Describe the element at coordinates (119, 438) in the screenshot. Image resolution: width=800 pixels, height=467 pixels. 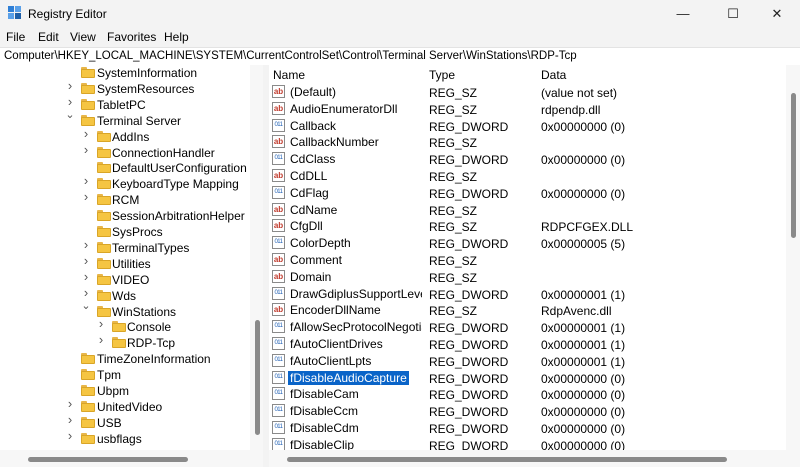
I see `tree-item-label: usbflags` at that location.